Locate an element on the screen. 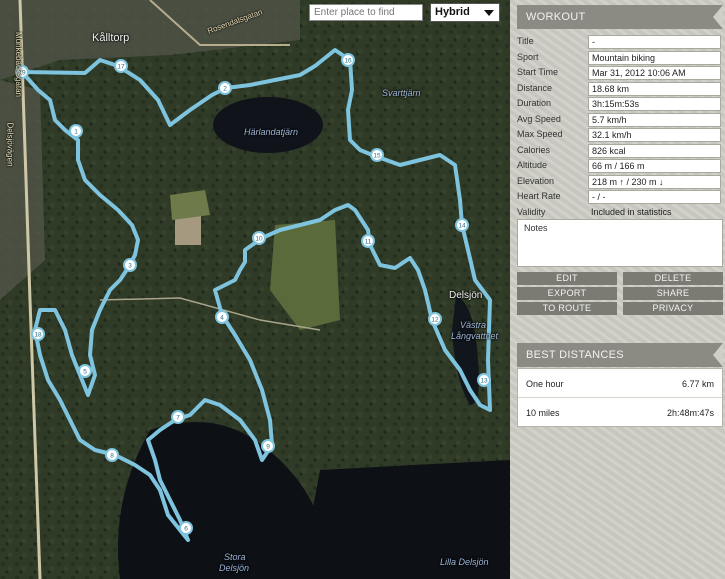  to-route-button: TO ROUTE is located at coordinates (567, 308).